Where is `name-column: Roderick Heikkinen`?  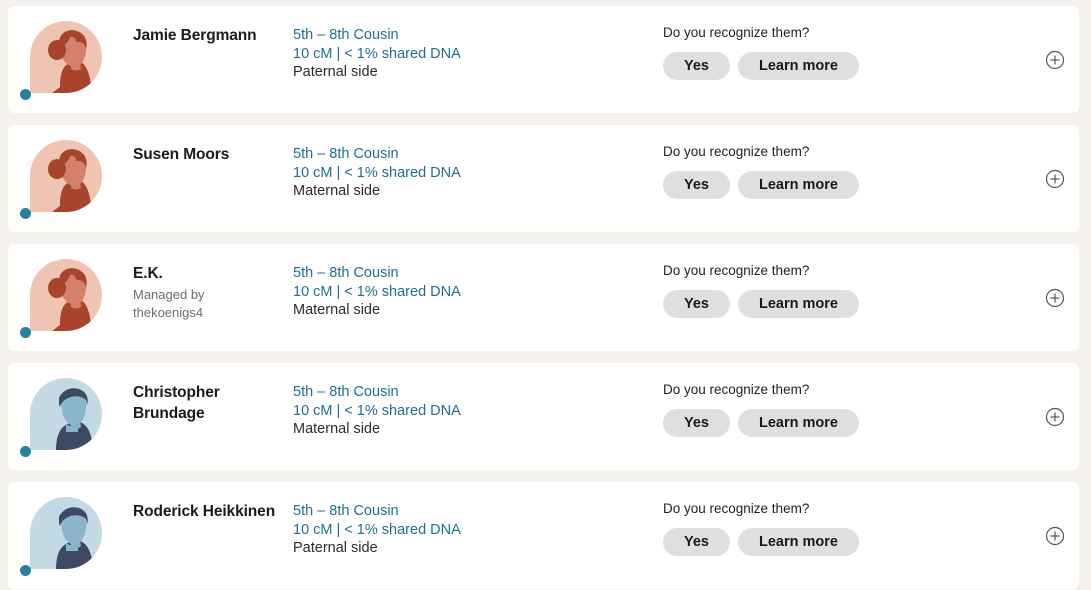 name-column: Roderick Heikkinen is located at coordinates (213, 502).